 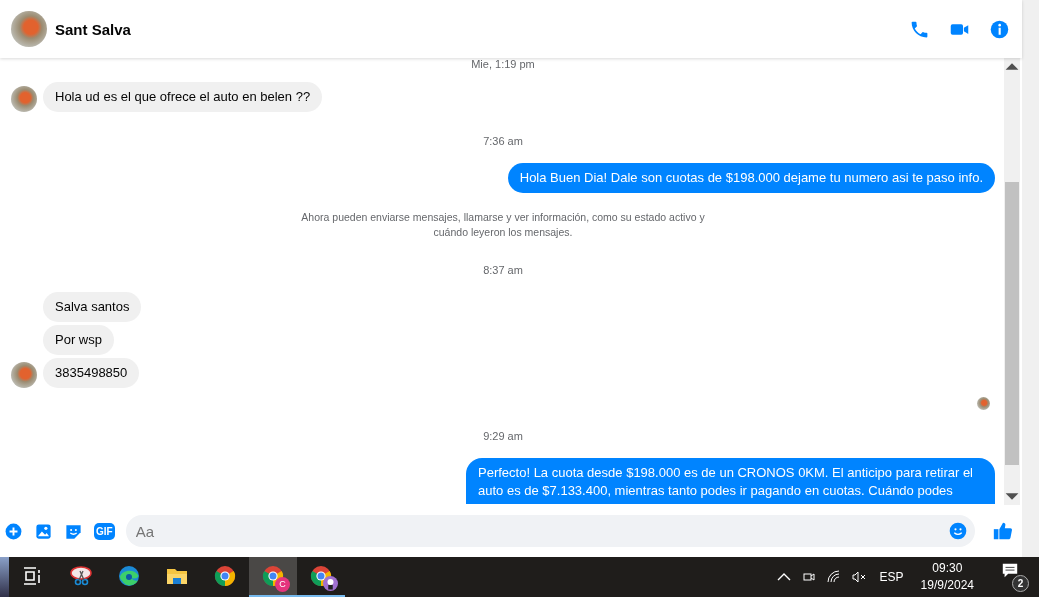 I want to click on wifi-icon, so click(x=833, y=577).